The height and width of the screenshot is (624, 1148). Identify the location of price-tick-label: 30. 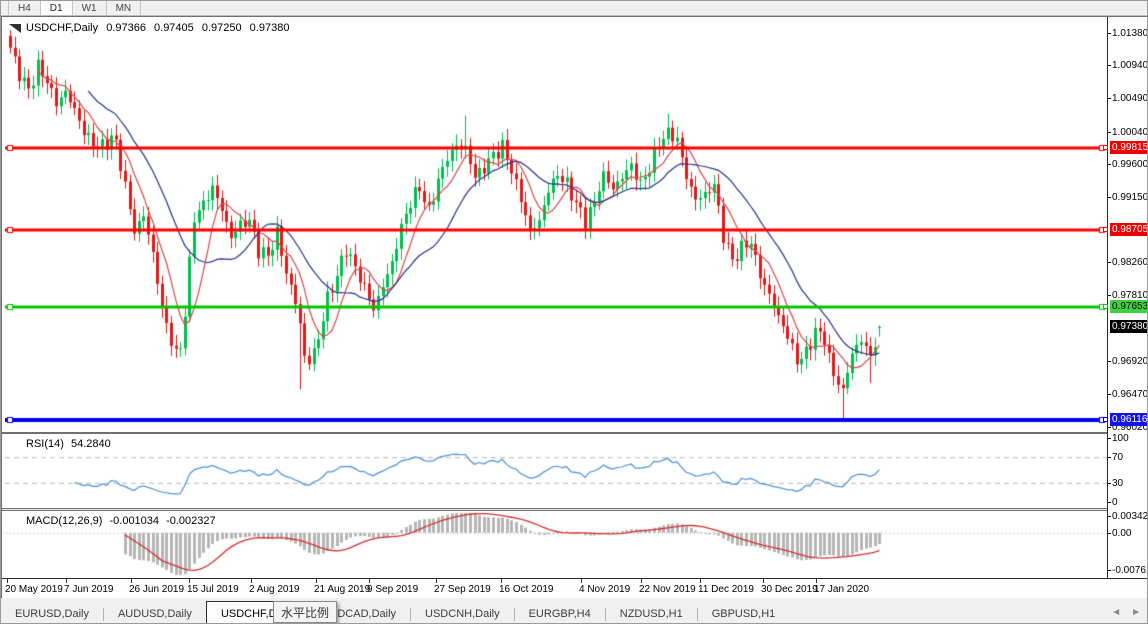
(1118, 483).